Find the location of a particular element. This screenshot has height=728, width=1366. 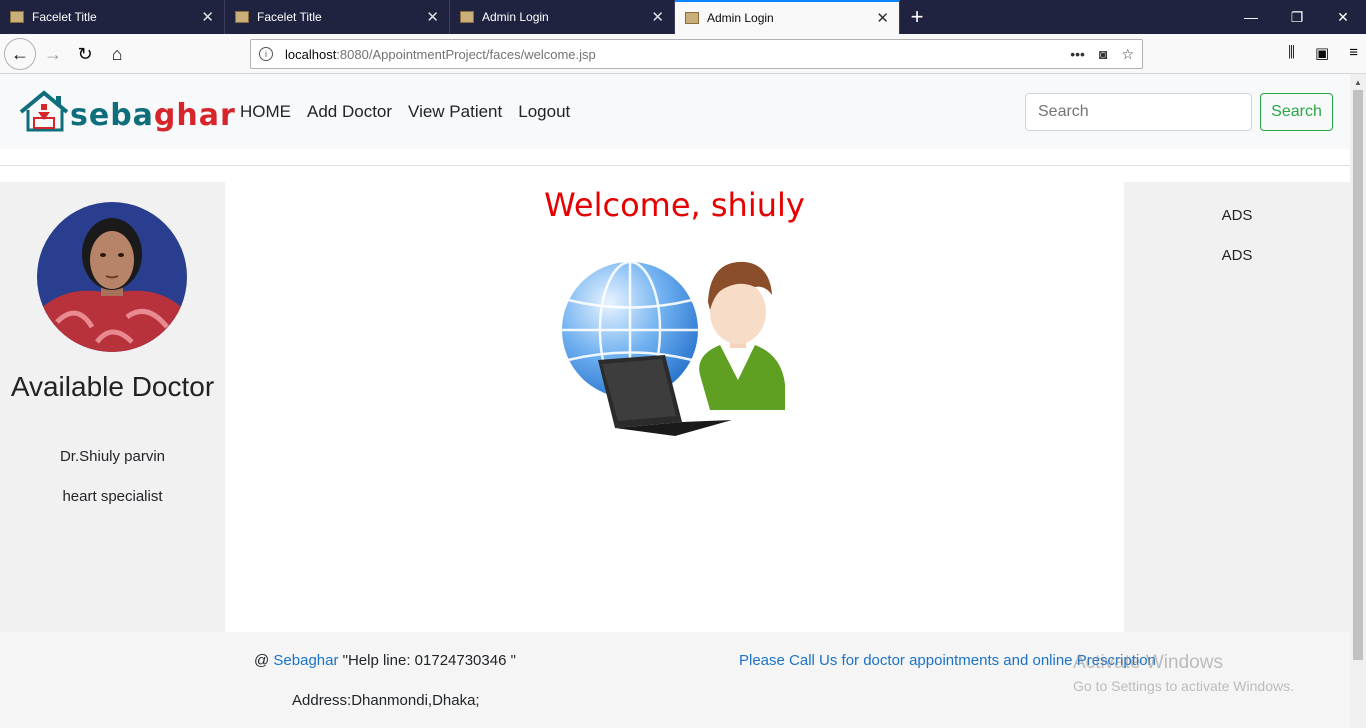

doctor-name: Dr.Shiuly parvin is located at coordinates (112, 456).